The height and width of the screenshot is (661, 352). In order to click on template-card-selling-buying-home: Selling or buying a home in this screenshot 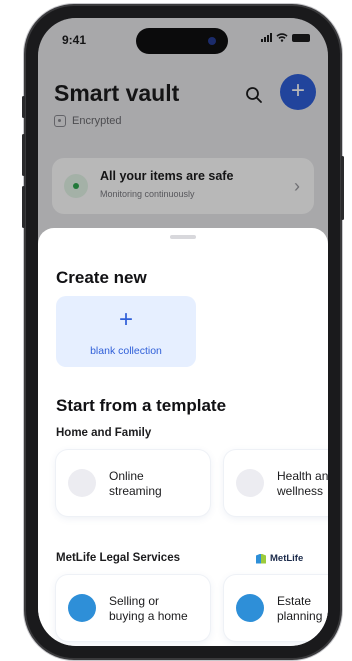, I will do `click(133, 608)`.